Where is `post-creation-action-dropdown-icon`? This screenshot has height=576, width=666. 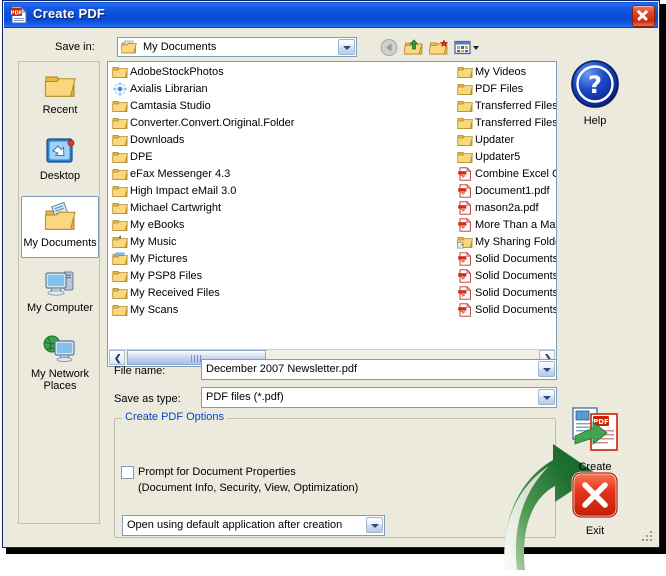
post-creation-action-dropdown-icon is located at coordinates (374, 525).